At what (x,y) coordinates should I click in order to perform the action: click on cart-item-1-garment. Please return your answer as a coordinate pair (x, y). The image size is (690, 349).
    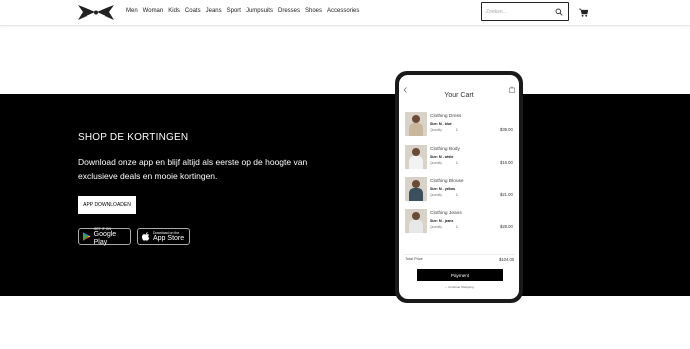
    Looking at the image, I should click on (416, 162).